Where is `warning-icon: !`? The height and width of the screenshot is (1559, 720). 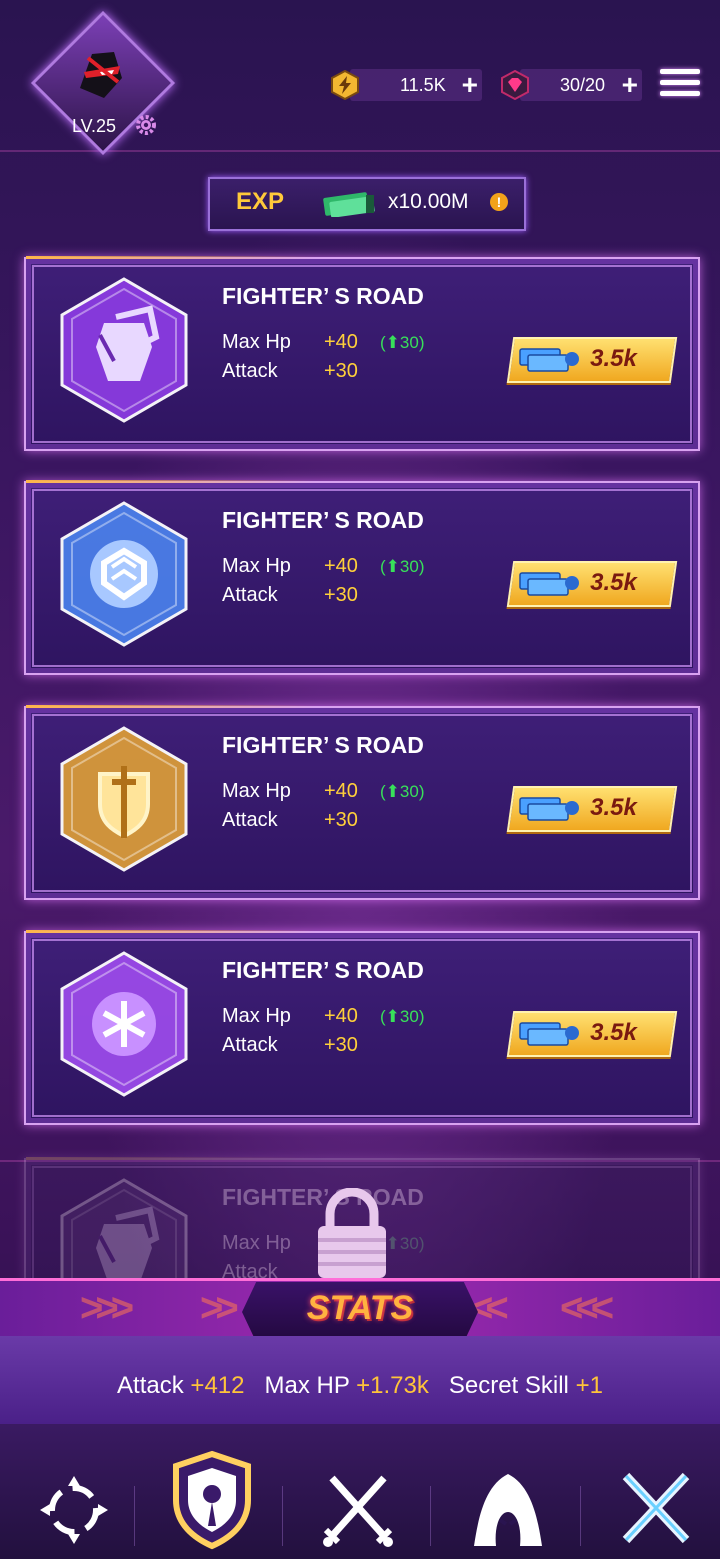
warning-icon: ! is located at coordinates (499, 202).